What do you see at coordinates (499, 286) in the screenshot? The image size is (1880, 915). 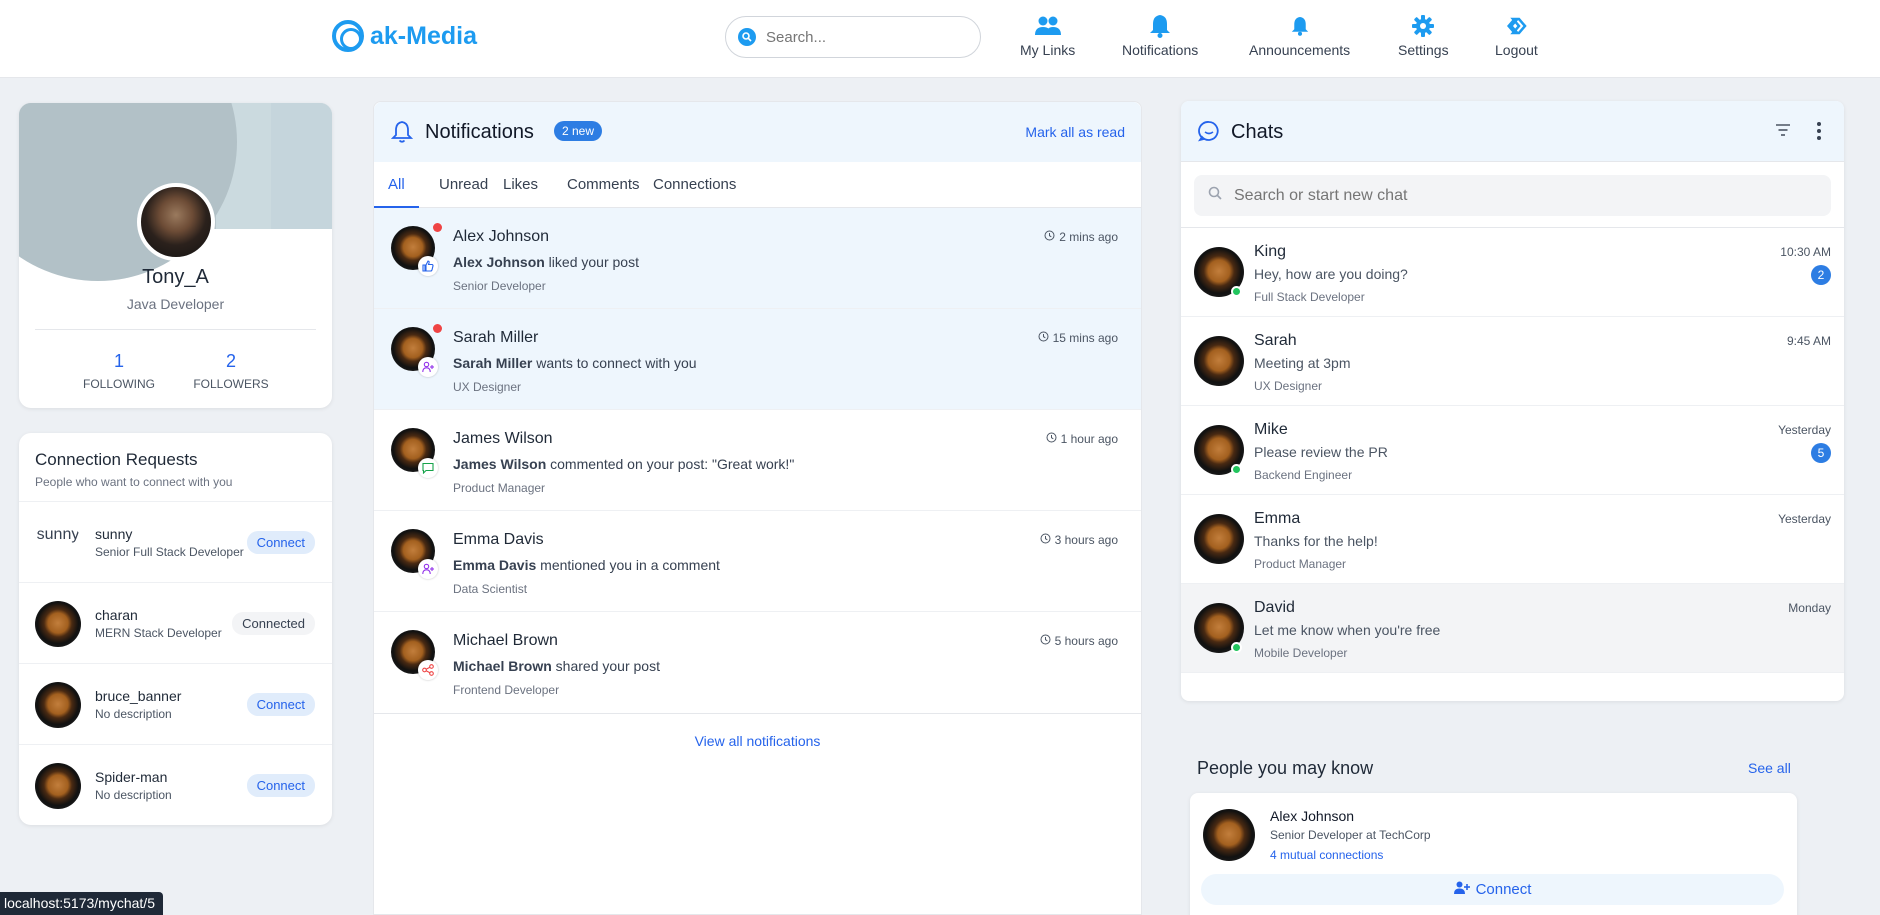 I see `notification-role: Senior Developer` at bounding box center [499, 286].